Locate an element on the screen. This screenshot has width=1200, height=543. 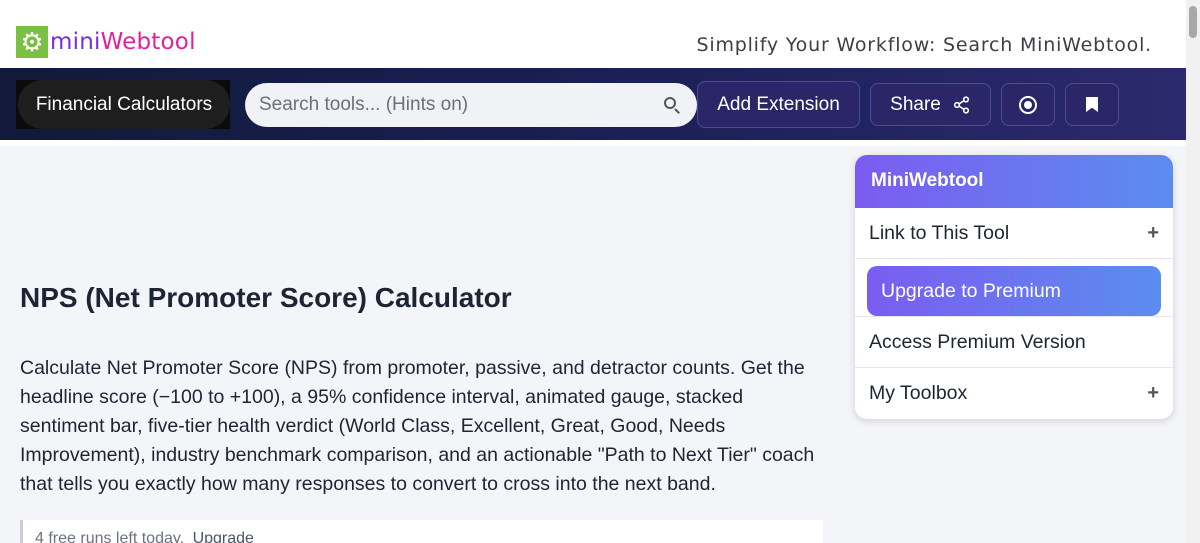
scrollbar is located at coordinates (1193, 271).